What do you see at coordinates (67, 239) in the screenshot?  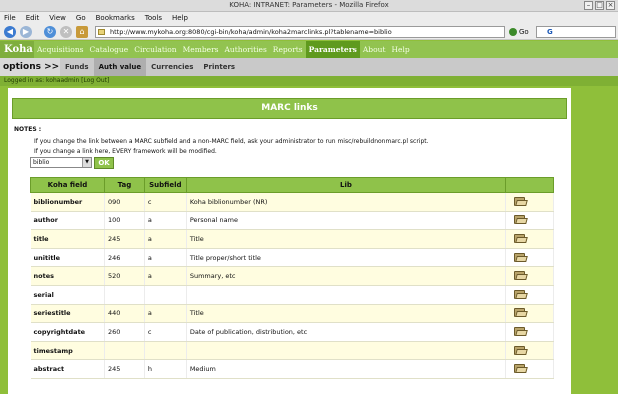 I see `koha-field: title` at bounding box center [67, 239].